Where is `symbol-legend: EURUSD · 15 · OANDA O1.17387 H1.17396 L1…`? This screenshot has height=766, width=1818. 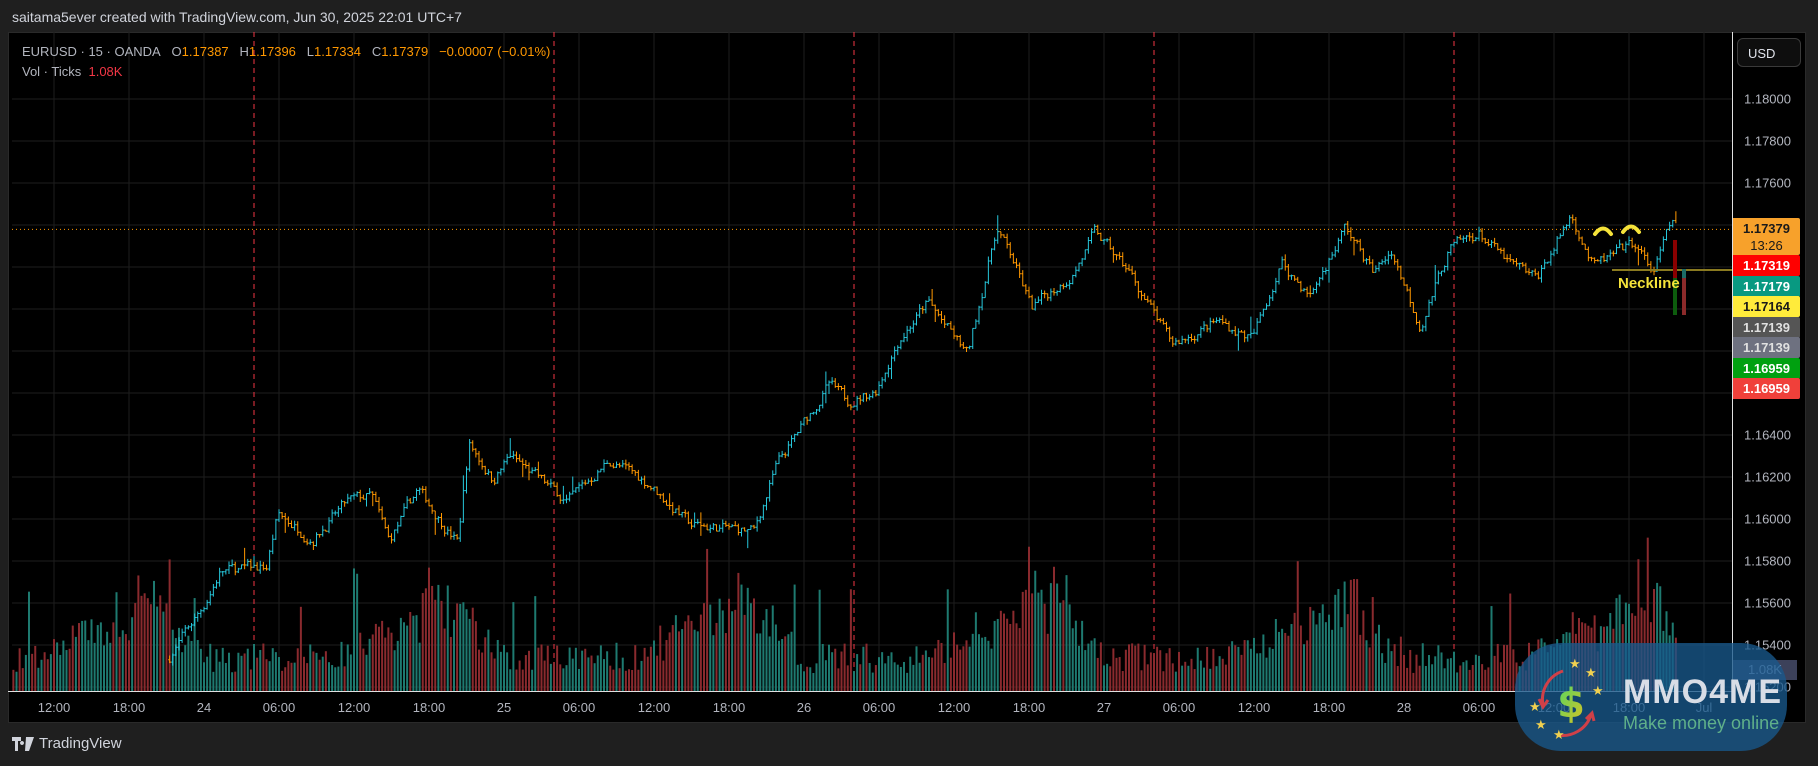 symbol-legend: EURUSD · 15 · OANDA O1.17387 H1.17396 L1… is located at coordinates (286, 51).